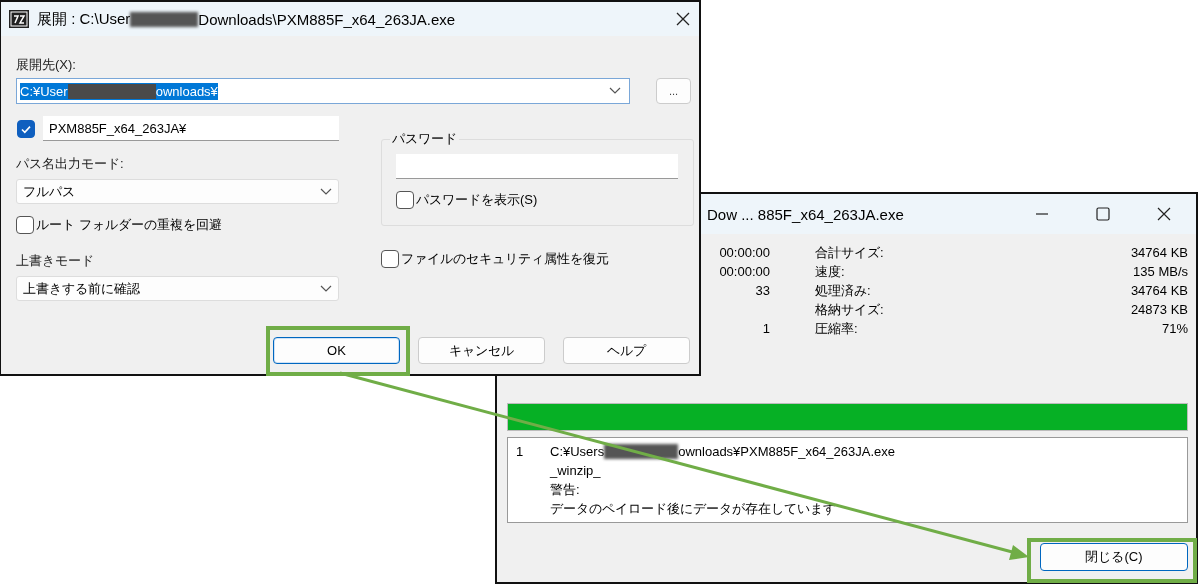  I want to click on checkbox-label: ルート フォルダーの重複を回避, so click(129, 225).